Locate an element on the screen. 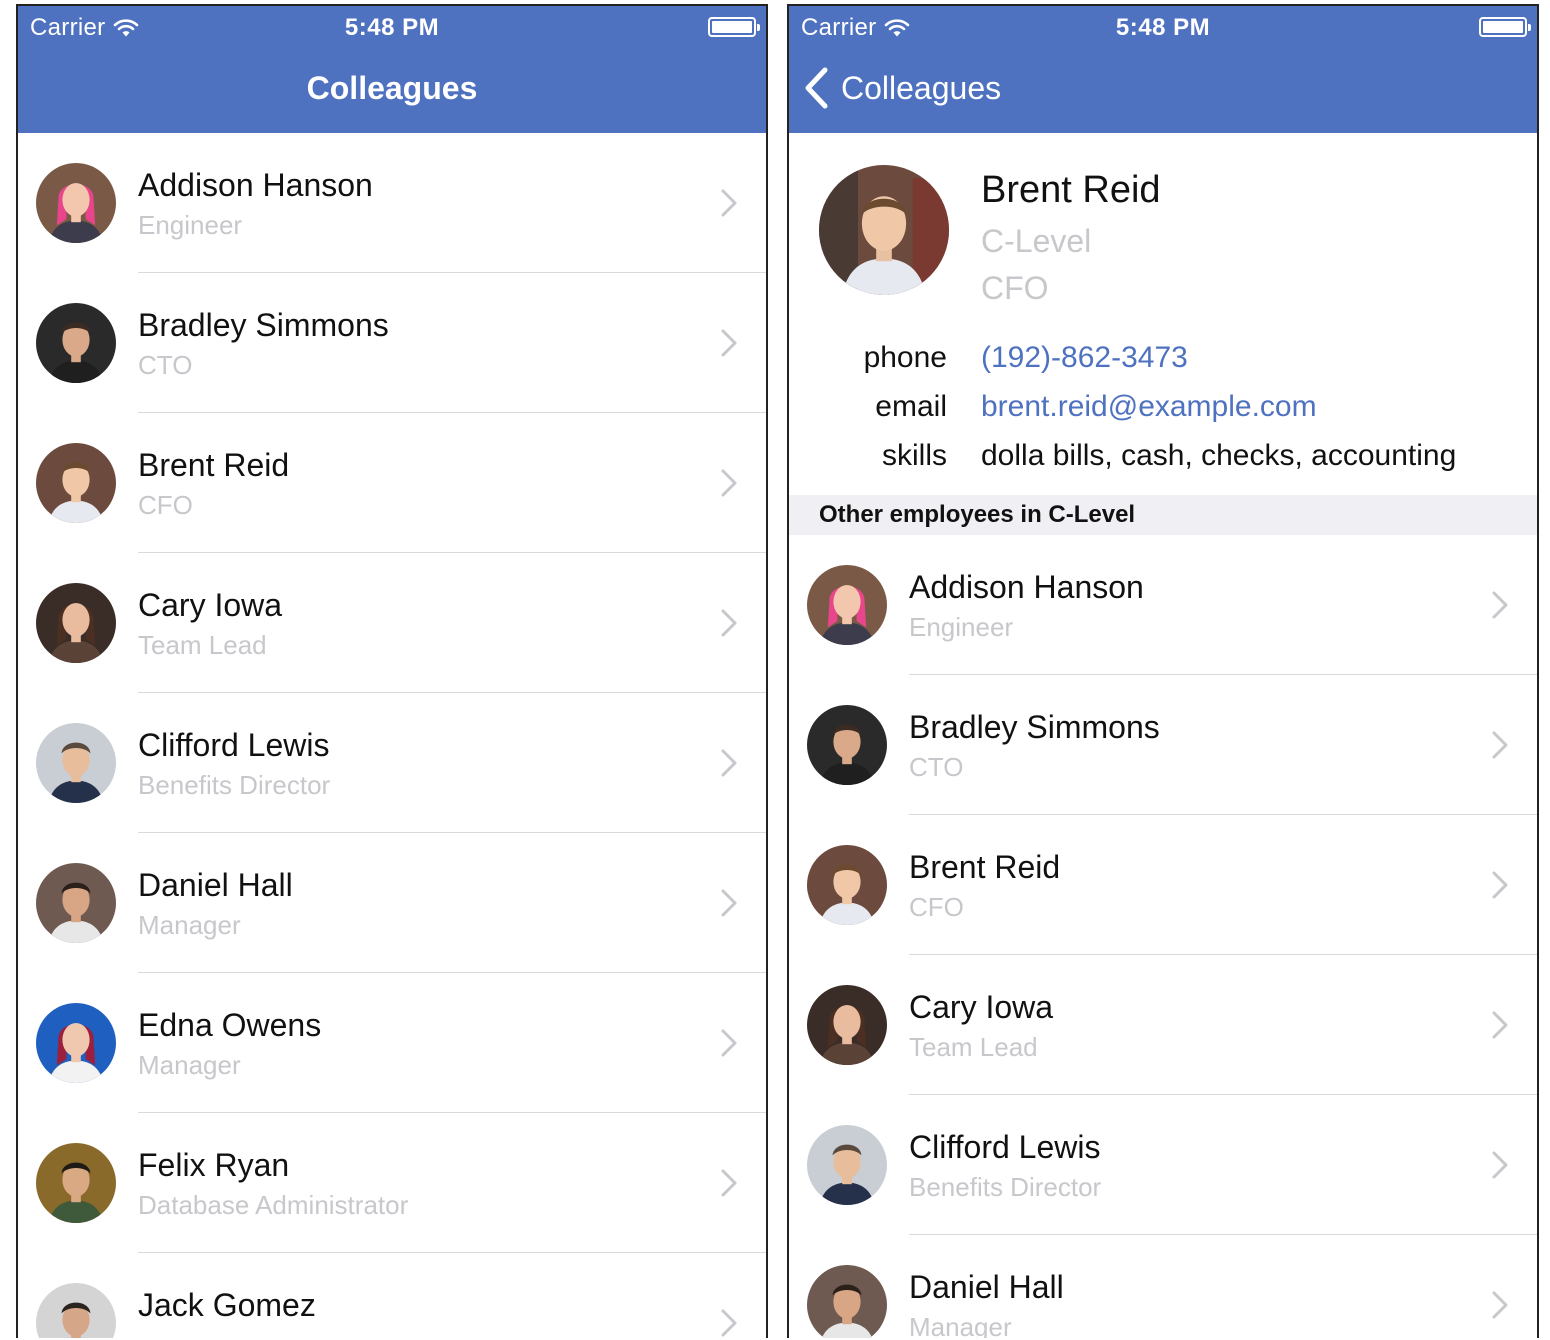 The height and width of the screenshot is (1340, 1550). list-item-name: Felix Ryan is located at coordinates (214, 1165).